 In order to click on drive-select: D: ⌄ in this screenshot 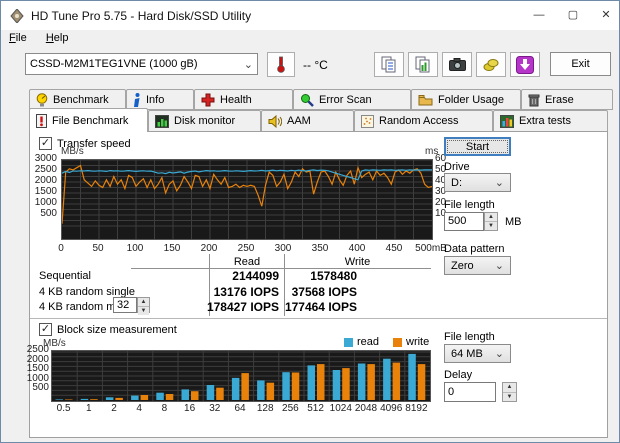, I will do `click(477, 182)`.